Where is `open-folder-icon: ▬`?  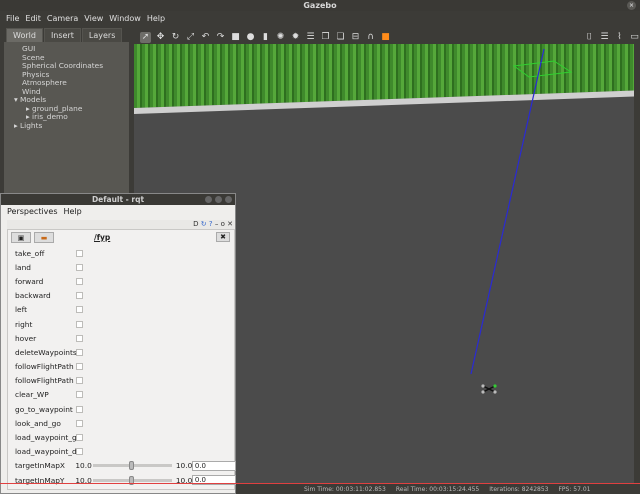 open-folder-icon: ▬ is located at coordinates (44, 237).